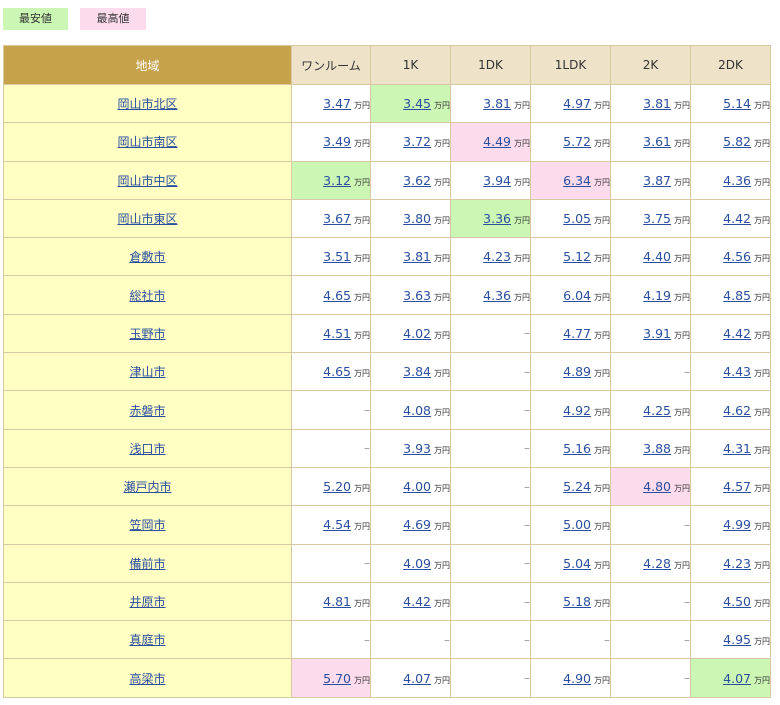  Describe the element at coordinates (417, 524) in the screenshot. I see `price-link: 4.69` at that location.